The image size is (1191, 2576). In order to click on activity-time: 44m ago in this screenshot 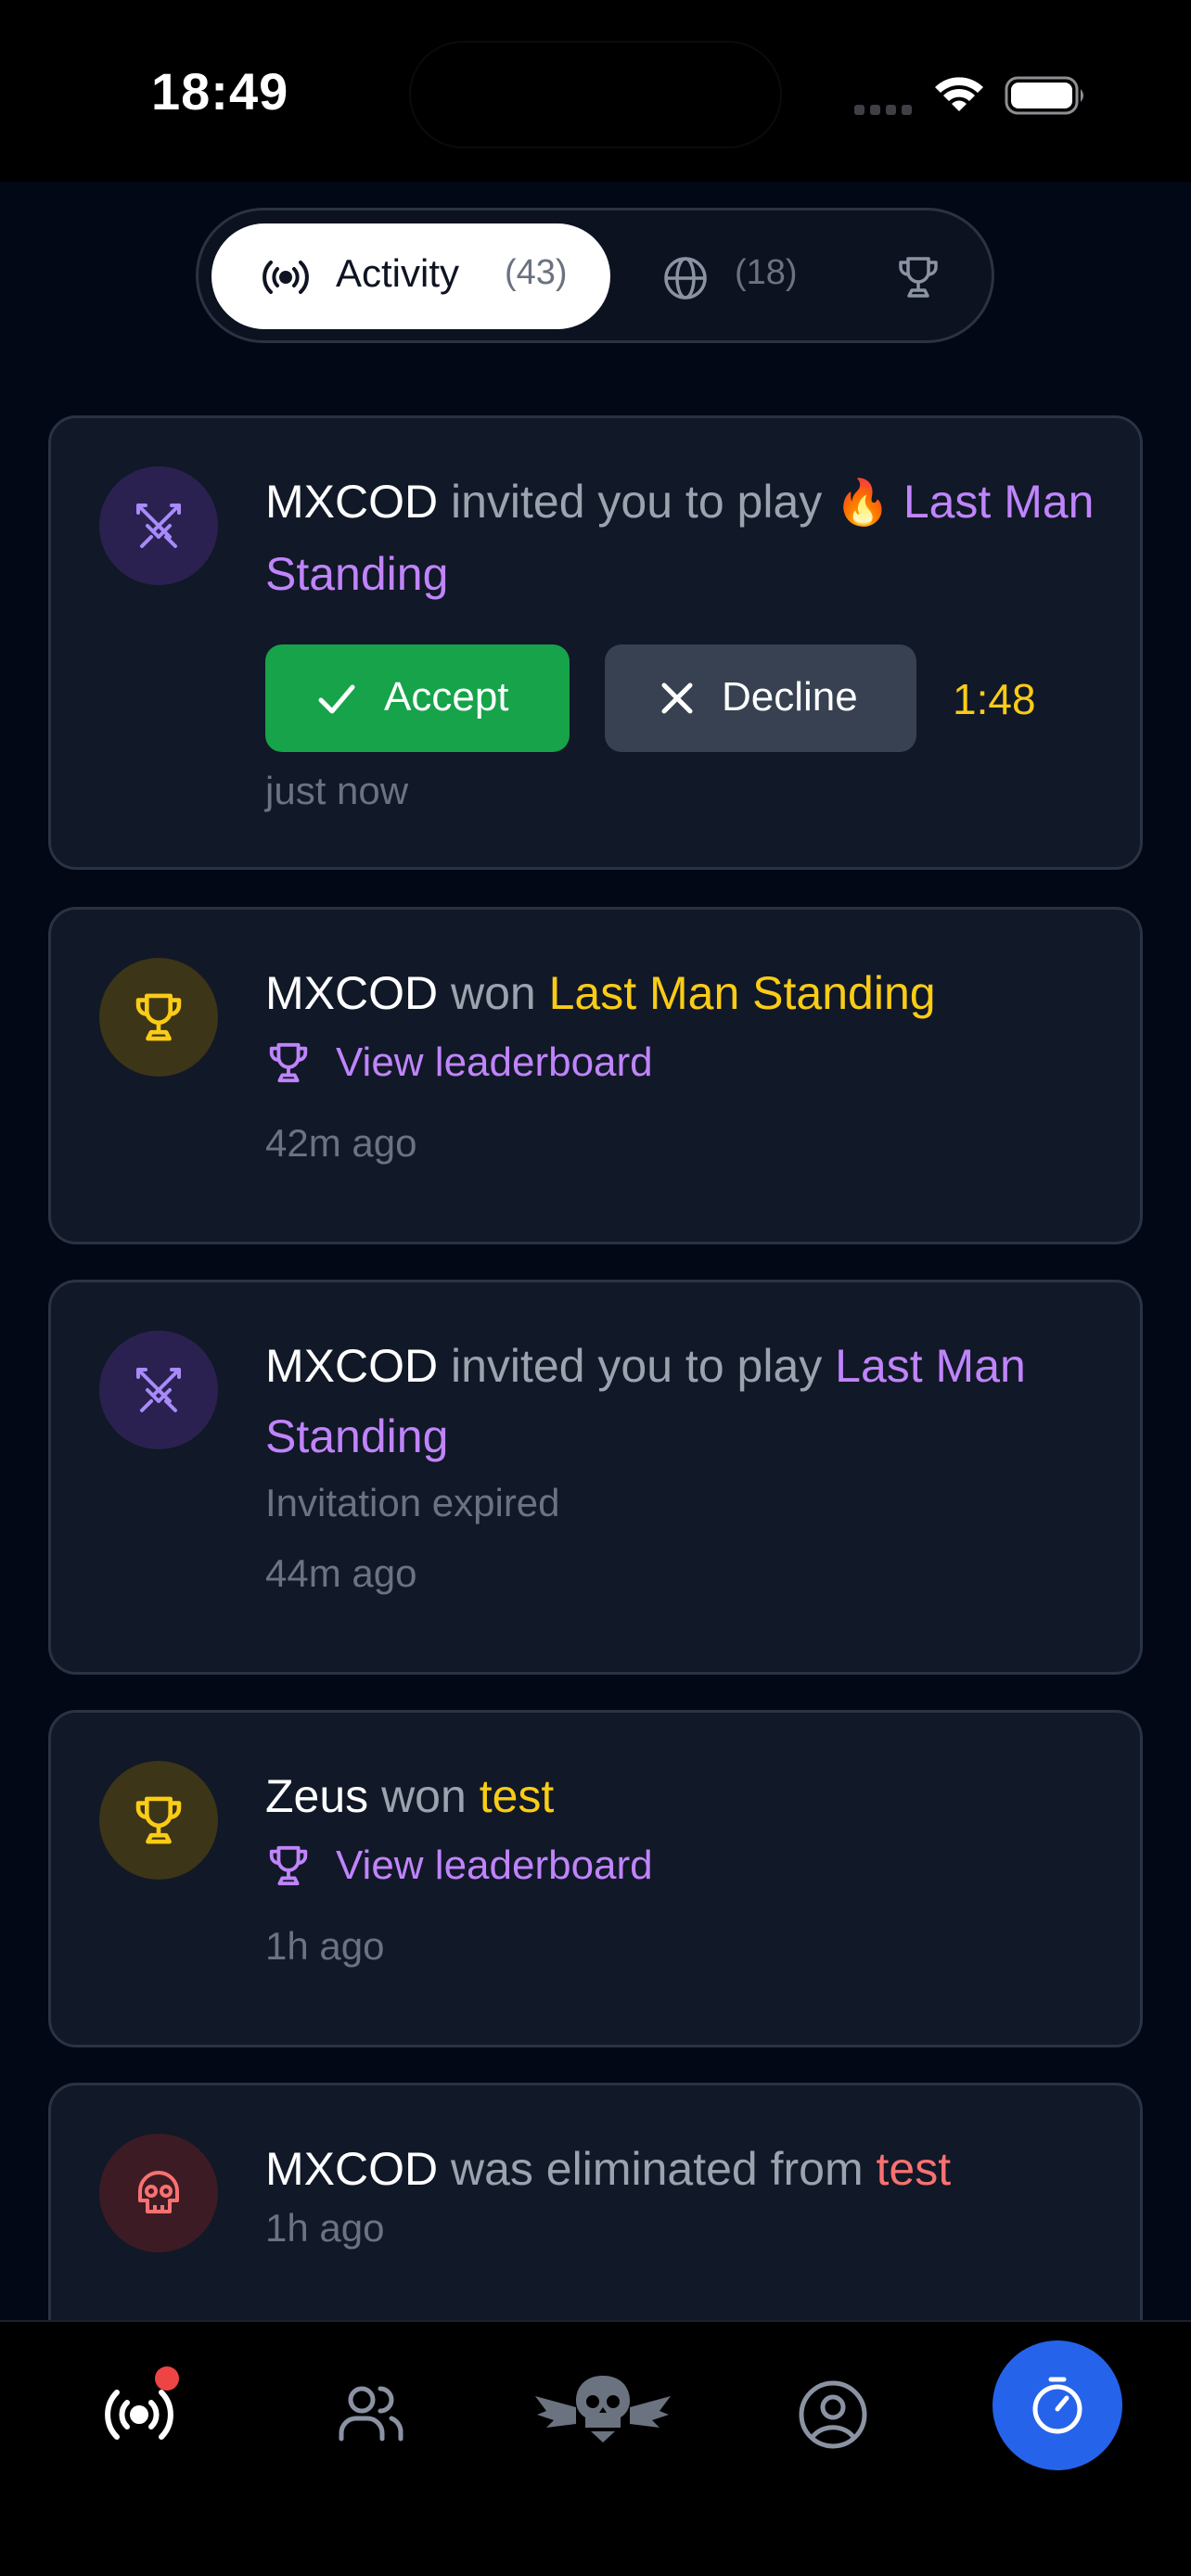, I will do `click(341, 1573)`.